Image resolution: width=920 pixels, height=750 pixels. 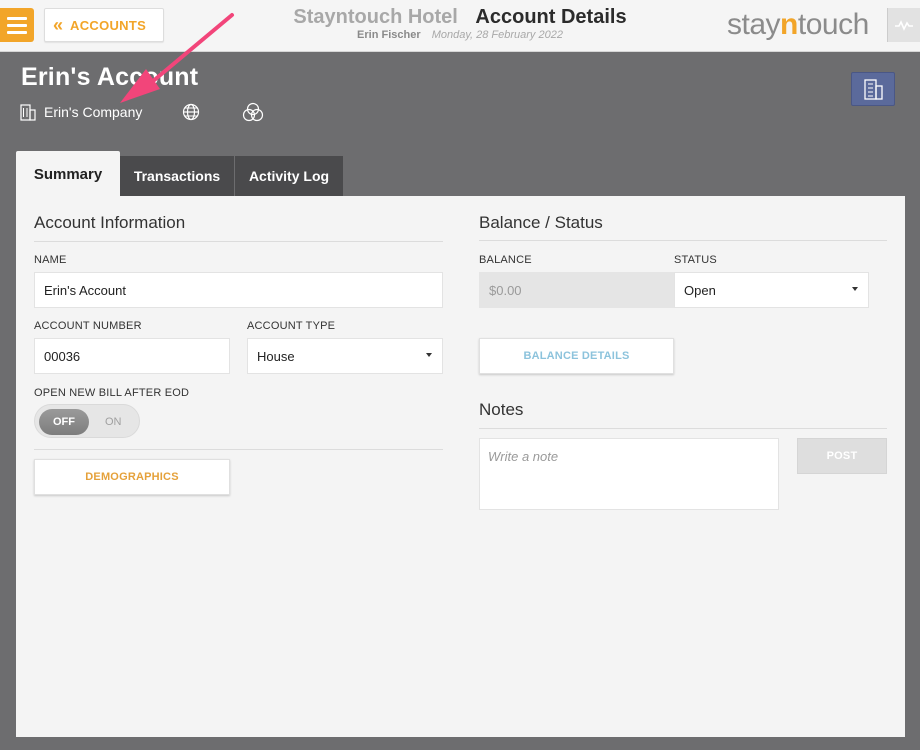 I want to click on balance-value: $0.00, so click(x=576, y=290).